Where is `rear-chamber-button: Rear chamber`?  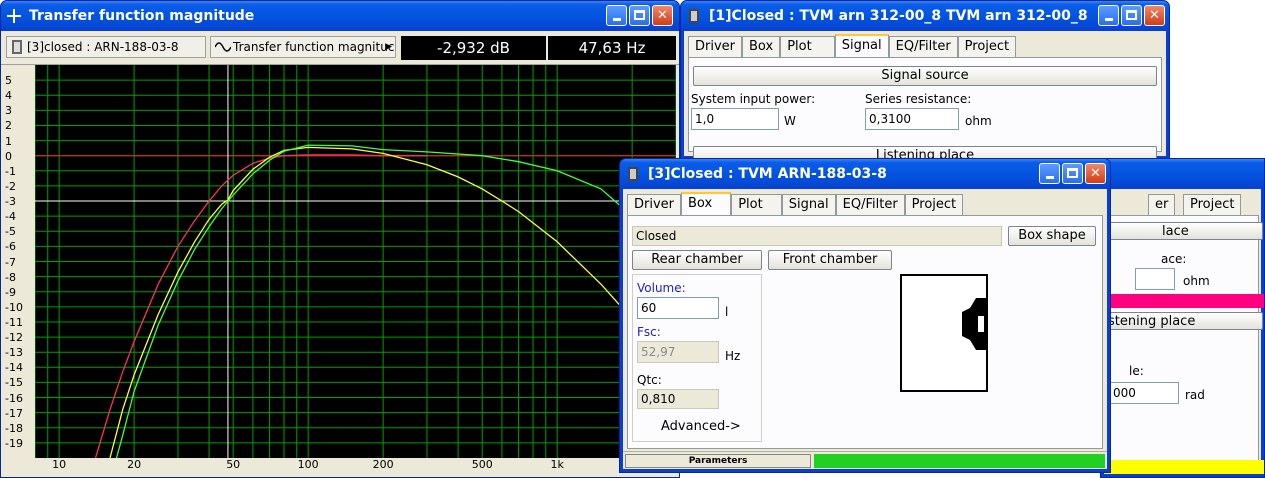 rear-chamber-button: Rear chamber is located at coordinates (697, 260).